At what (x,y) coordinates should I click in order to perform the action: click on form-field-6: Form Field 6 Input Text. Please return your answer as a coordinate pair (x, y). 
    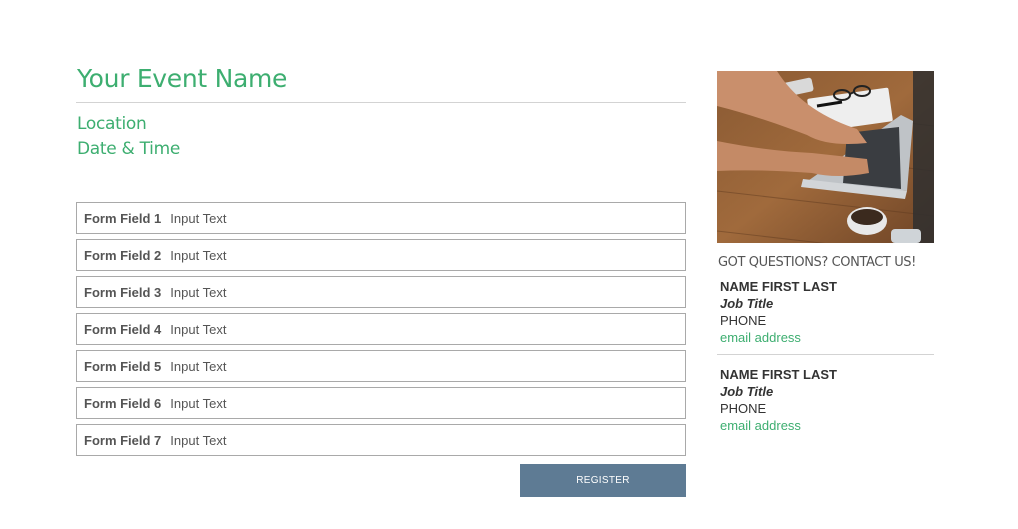
    Looking at the image, I should click on (381, 403).